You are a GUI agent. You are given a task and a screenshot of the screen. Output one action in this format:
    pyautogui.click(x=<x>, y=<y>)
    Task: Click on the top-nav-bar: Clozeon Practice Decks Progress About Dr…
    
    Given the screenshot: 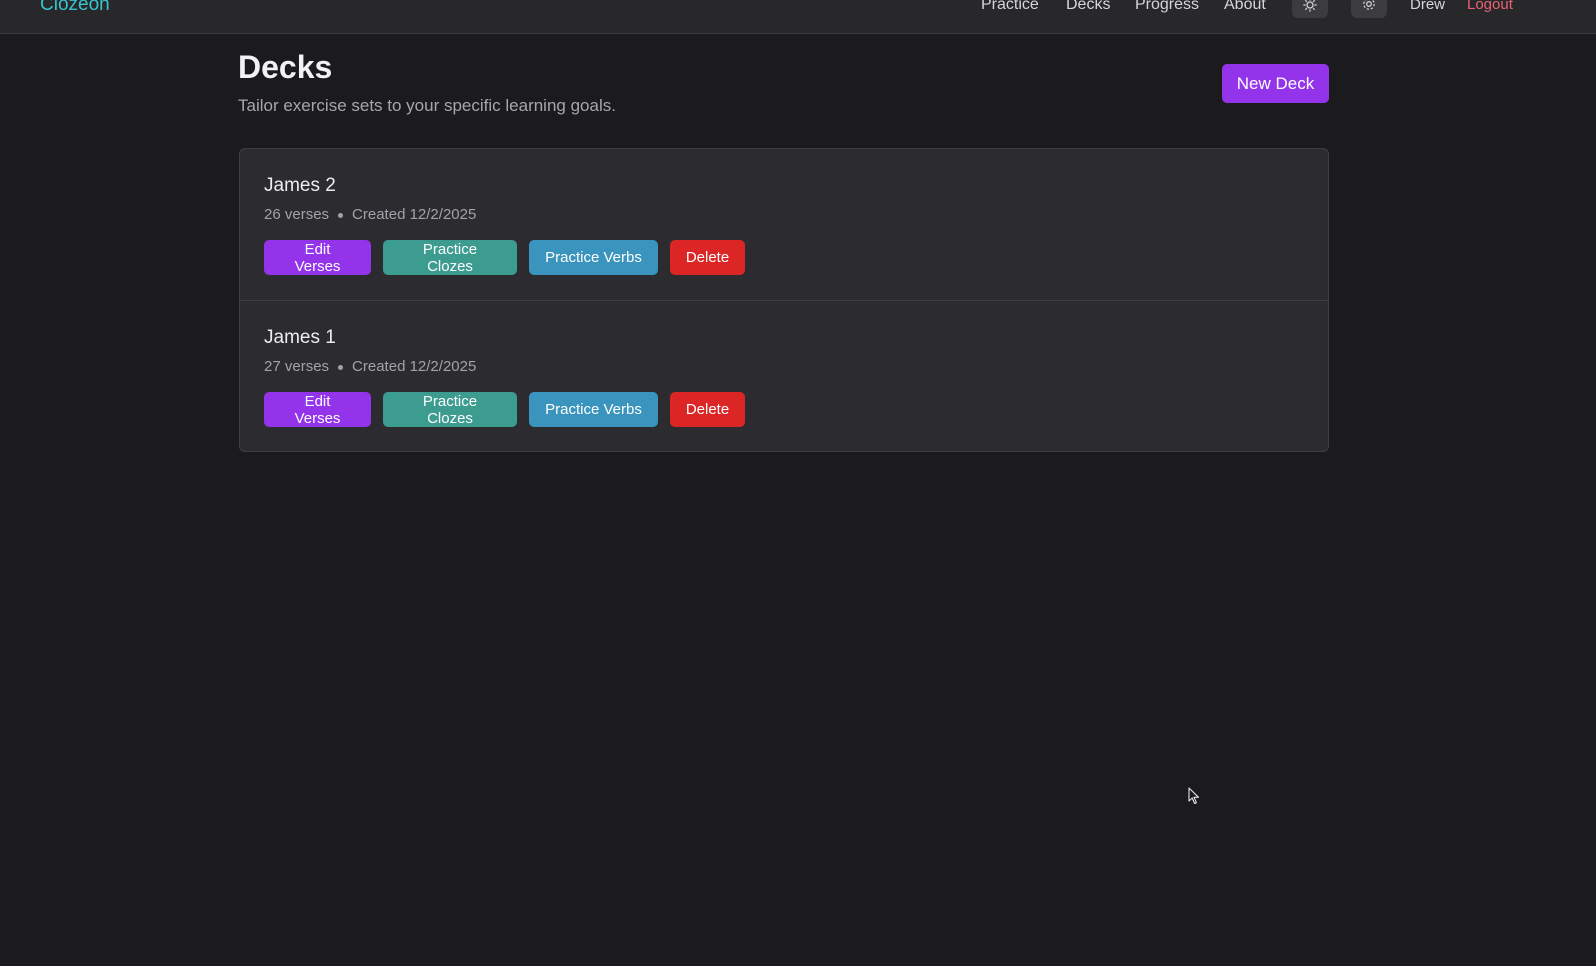 What is the action you would take?
    pyautogui.click(x=798, y=17)
    